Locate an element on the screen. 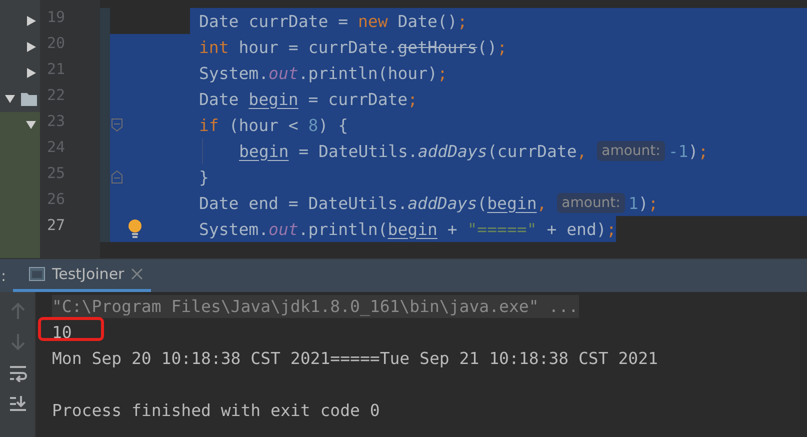 The height and width of the screenshot is (437, 807). selected-tree-row is located at coordinates (20, 125).